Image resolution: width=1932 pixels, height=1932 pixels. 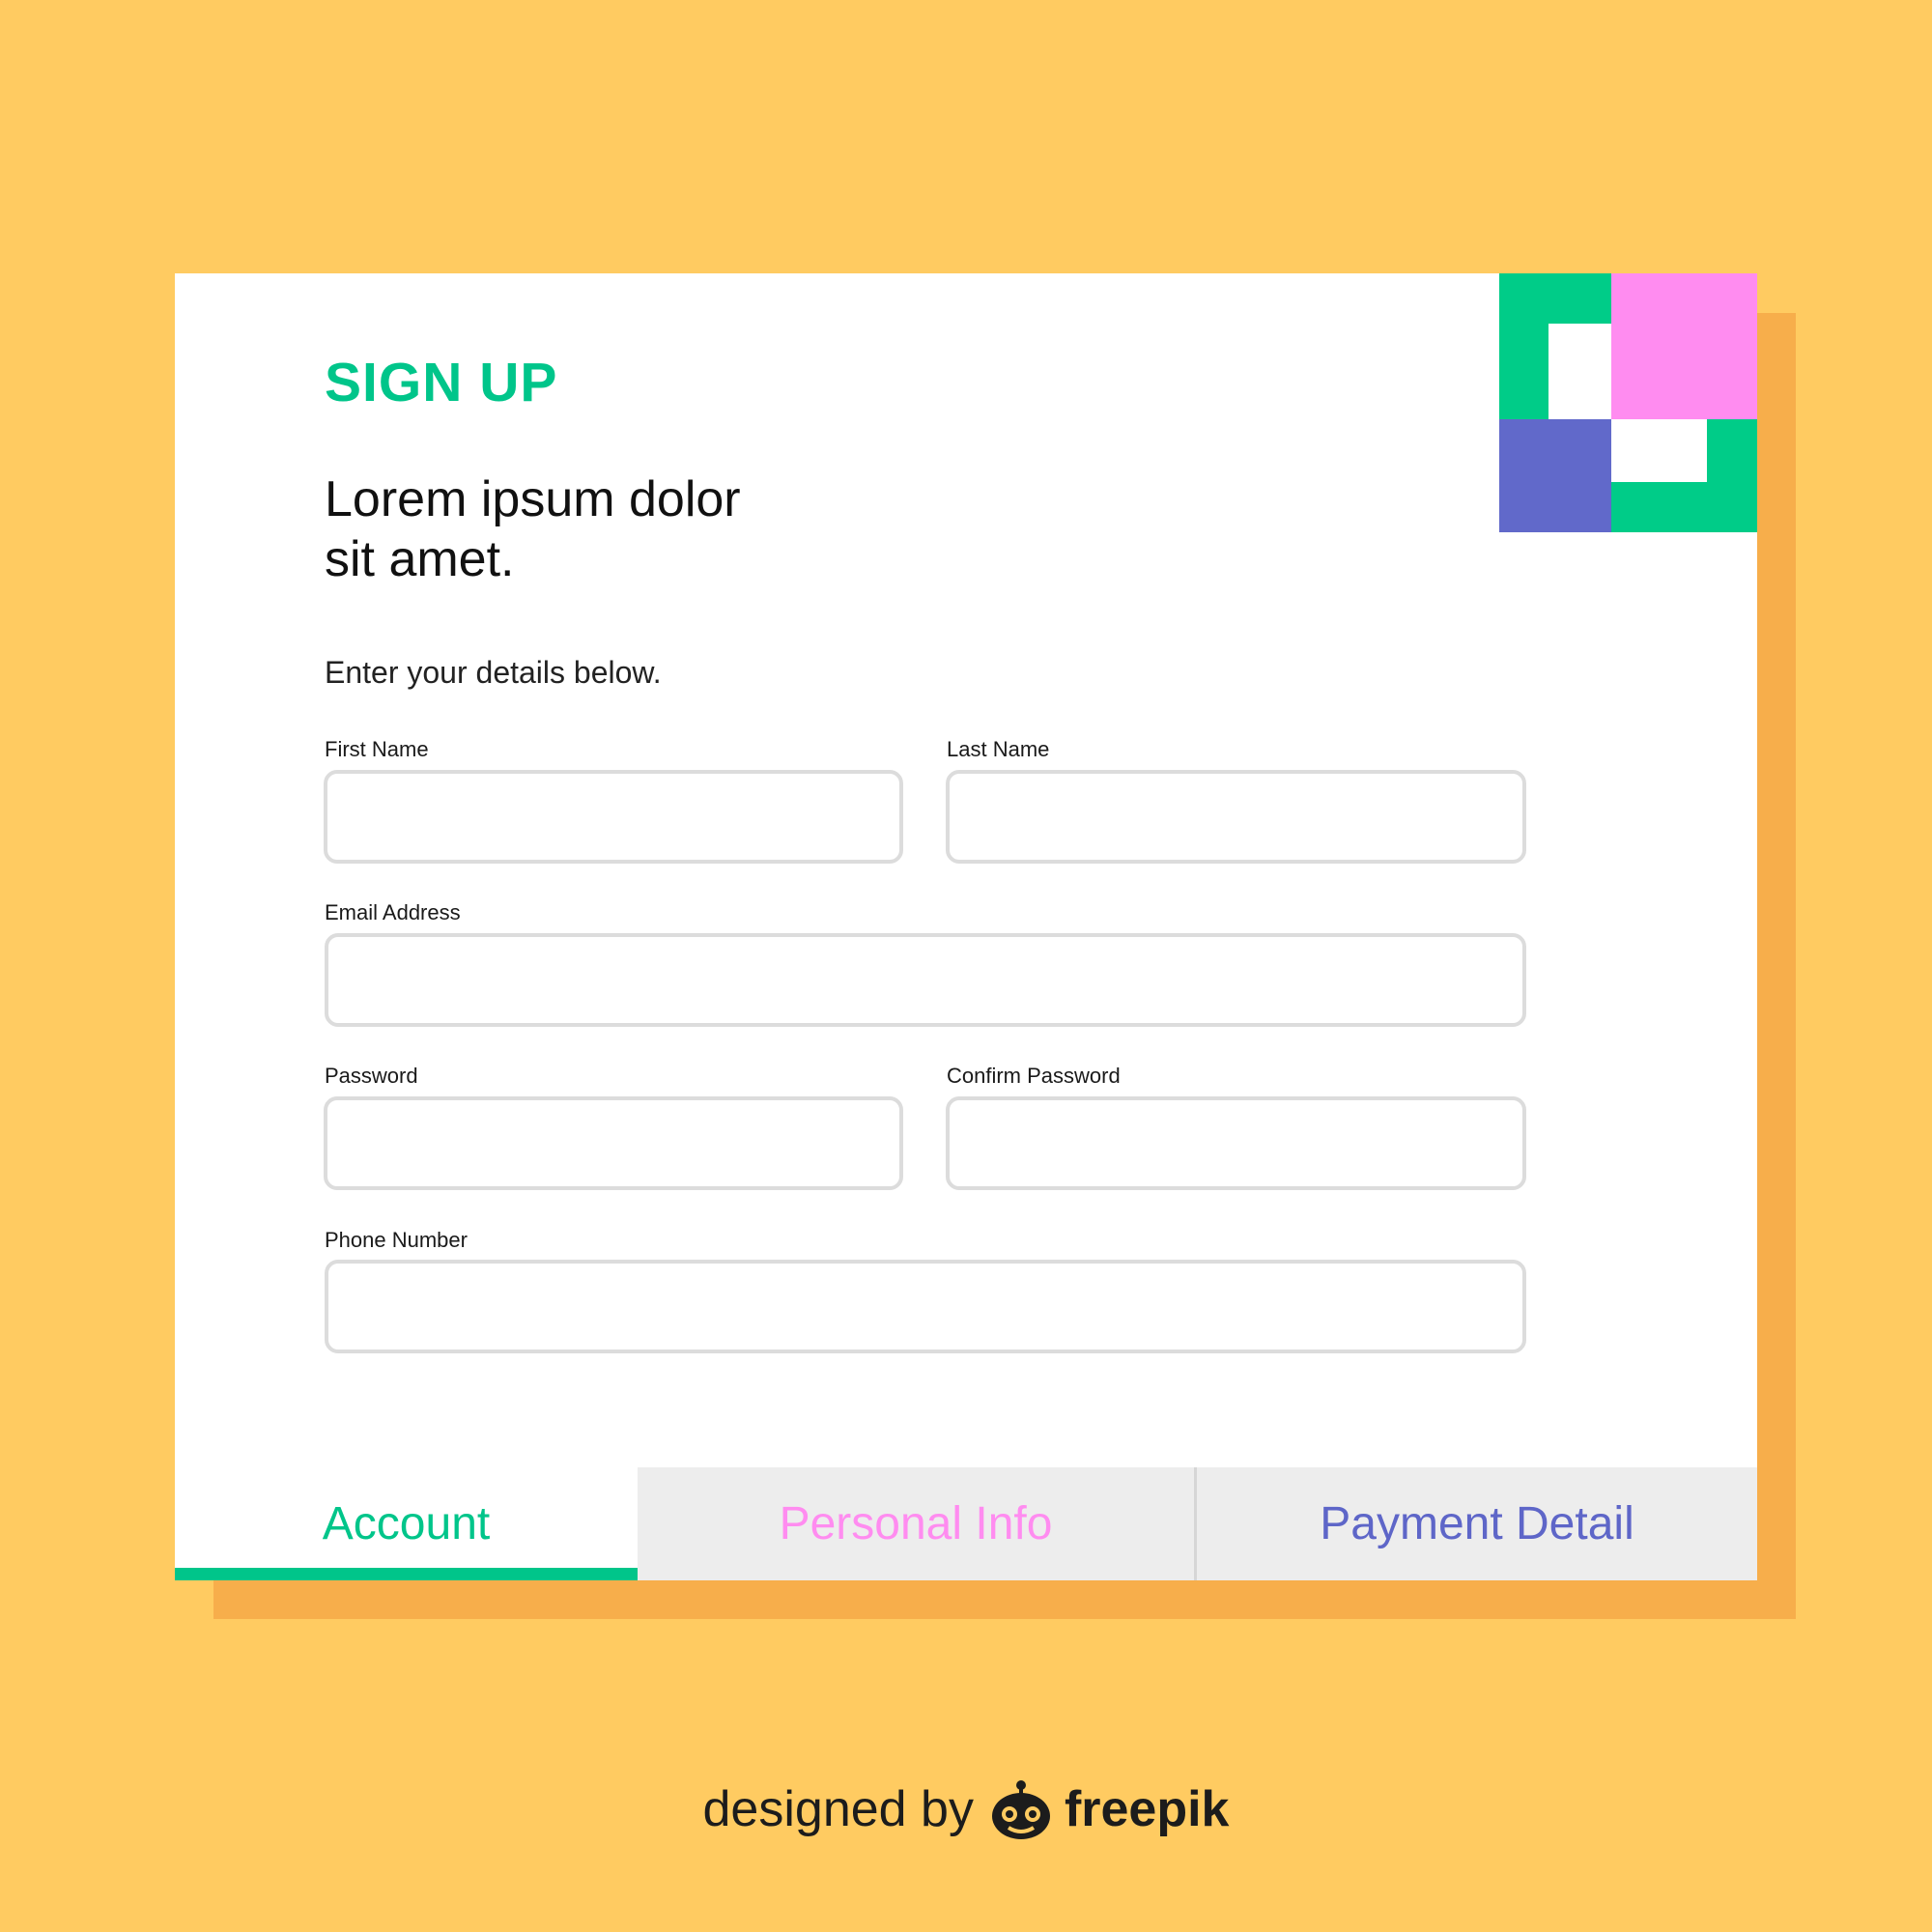 I want to click on last-name-label: Last Name, so click(x=998, y=749).